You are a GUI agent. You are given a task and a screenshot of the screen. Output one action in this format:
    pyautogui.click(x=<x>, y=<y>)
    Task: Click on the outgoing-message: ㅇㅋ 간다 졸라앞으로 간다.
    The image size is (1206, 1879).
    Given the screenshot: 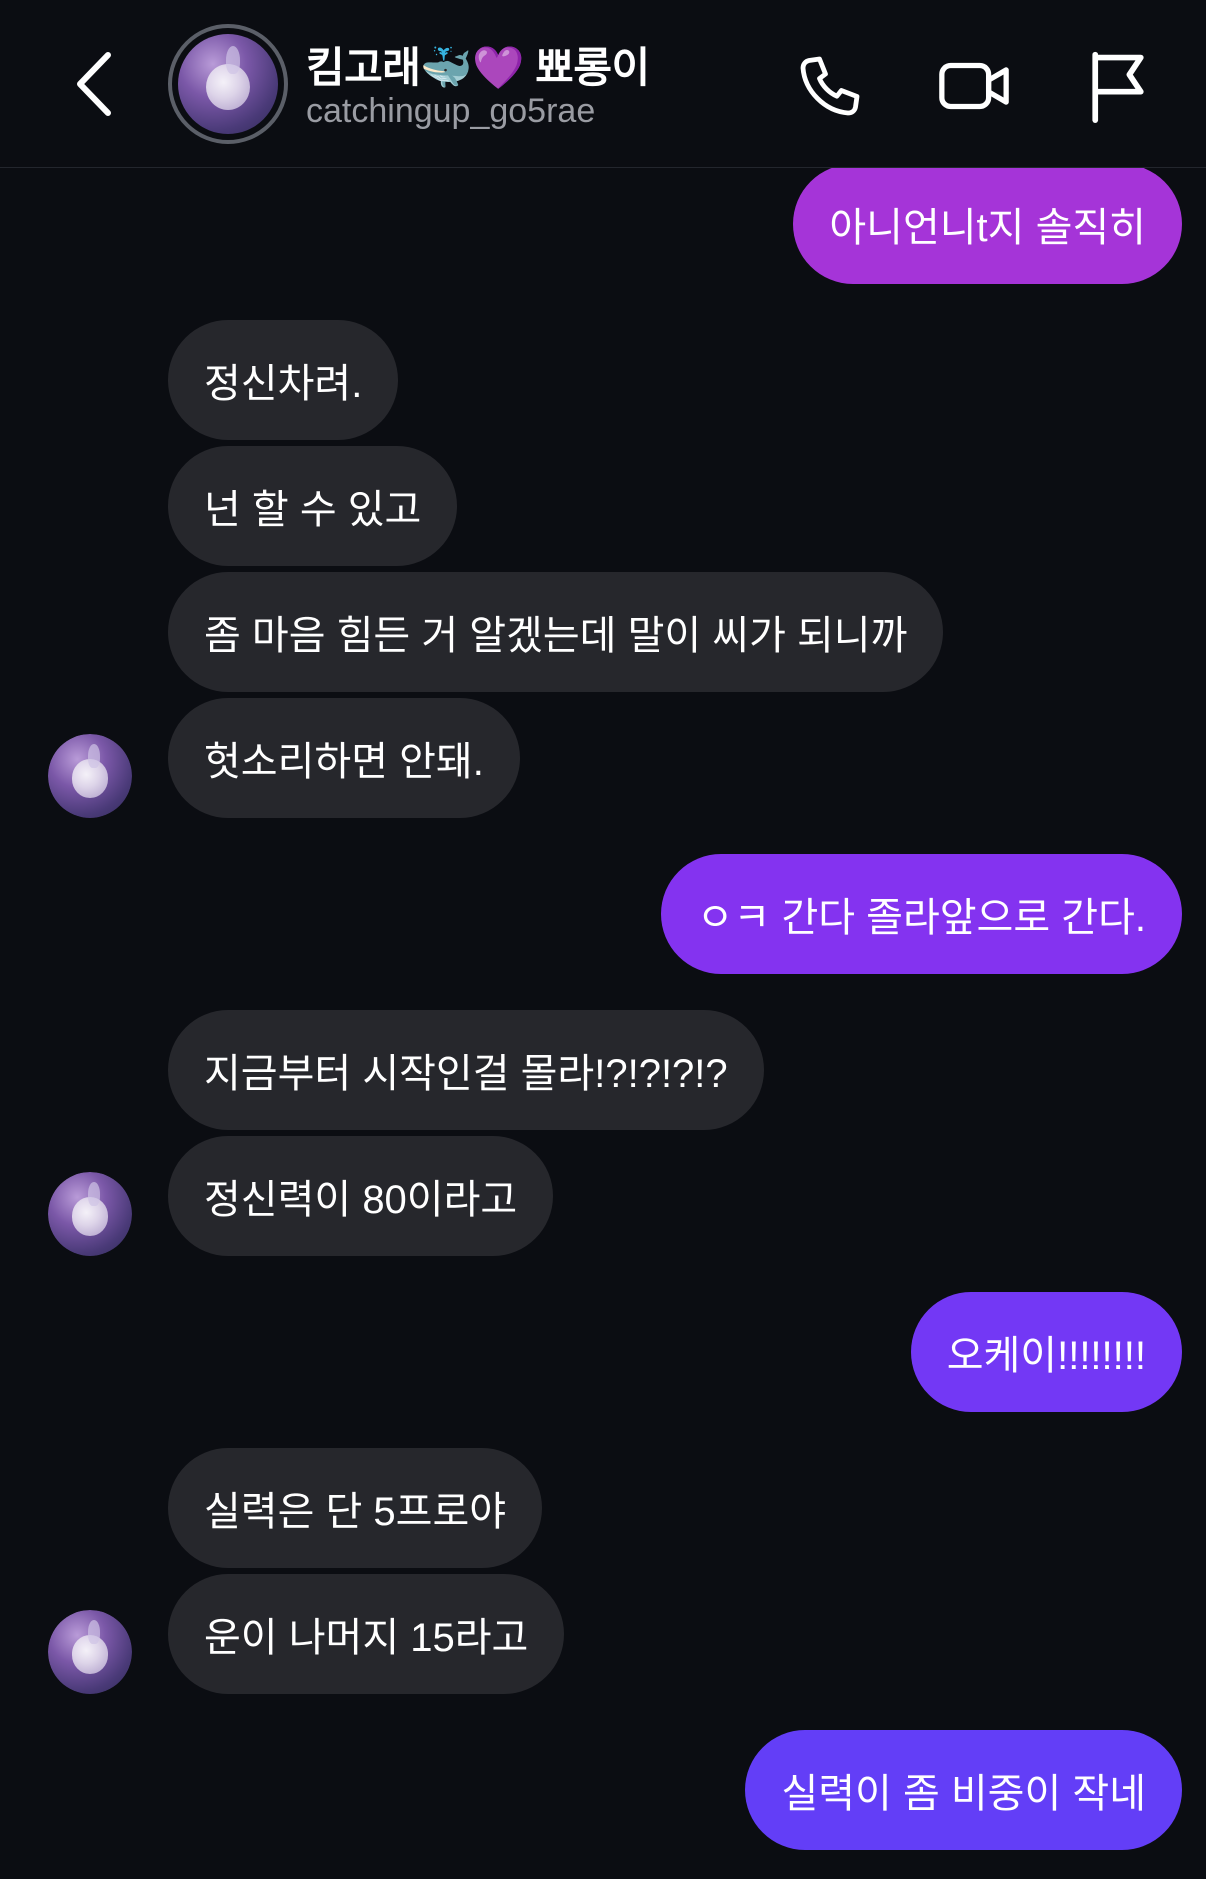 What is the action you would take?
    pyautogui.click(x=921, y=914)
    